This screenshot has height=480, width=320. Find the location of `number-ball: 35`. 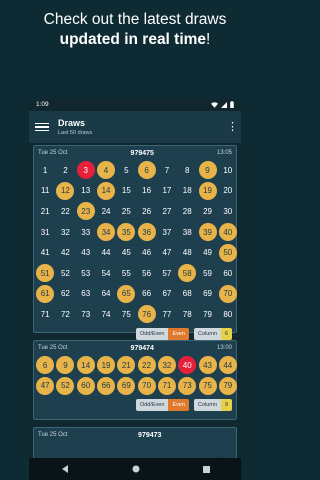

number-ball: 35 is located at coordinates (126, 232).